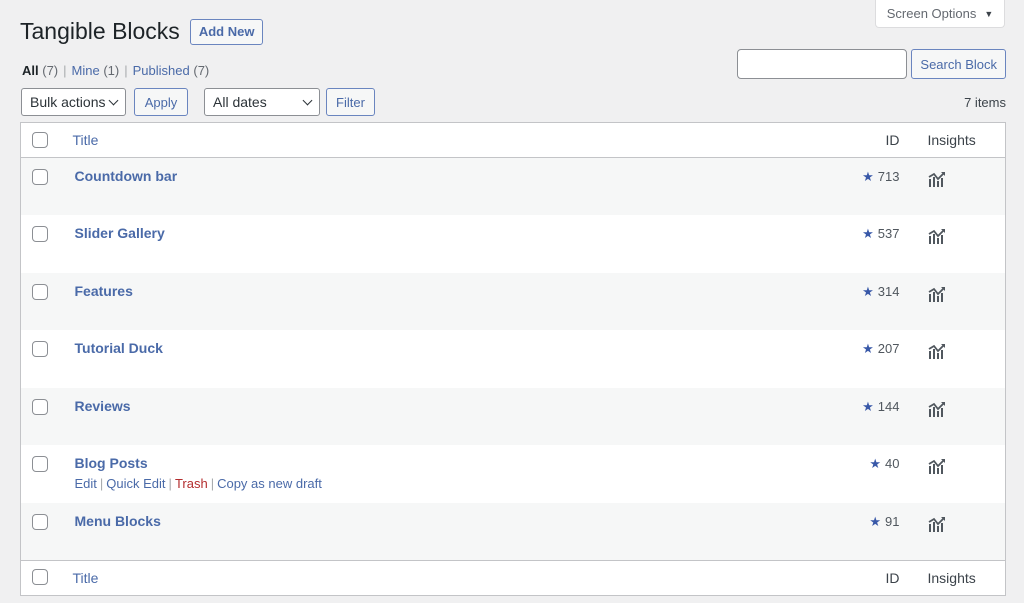  What do you see at coordinates (450, 521) in the screenshot?
I see `row-title-link: Menu Blocks` at bounding box center [450, 521].